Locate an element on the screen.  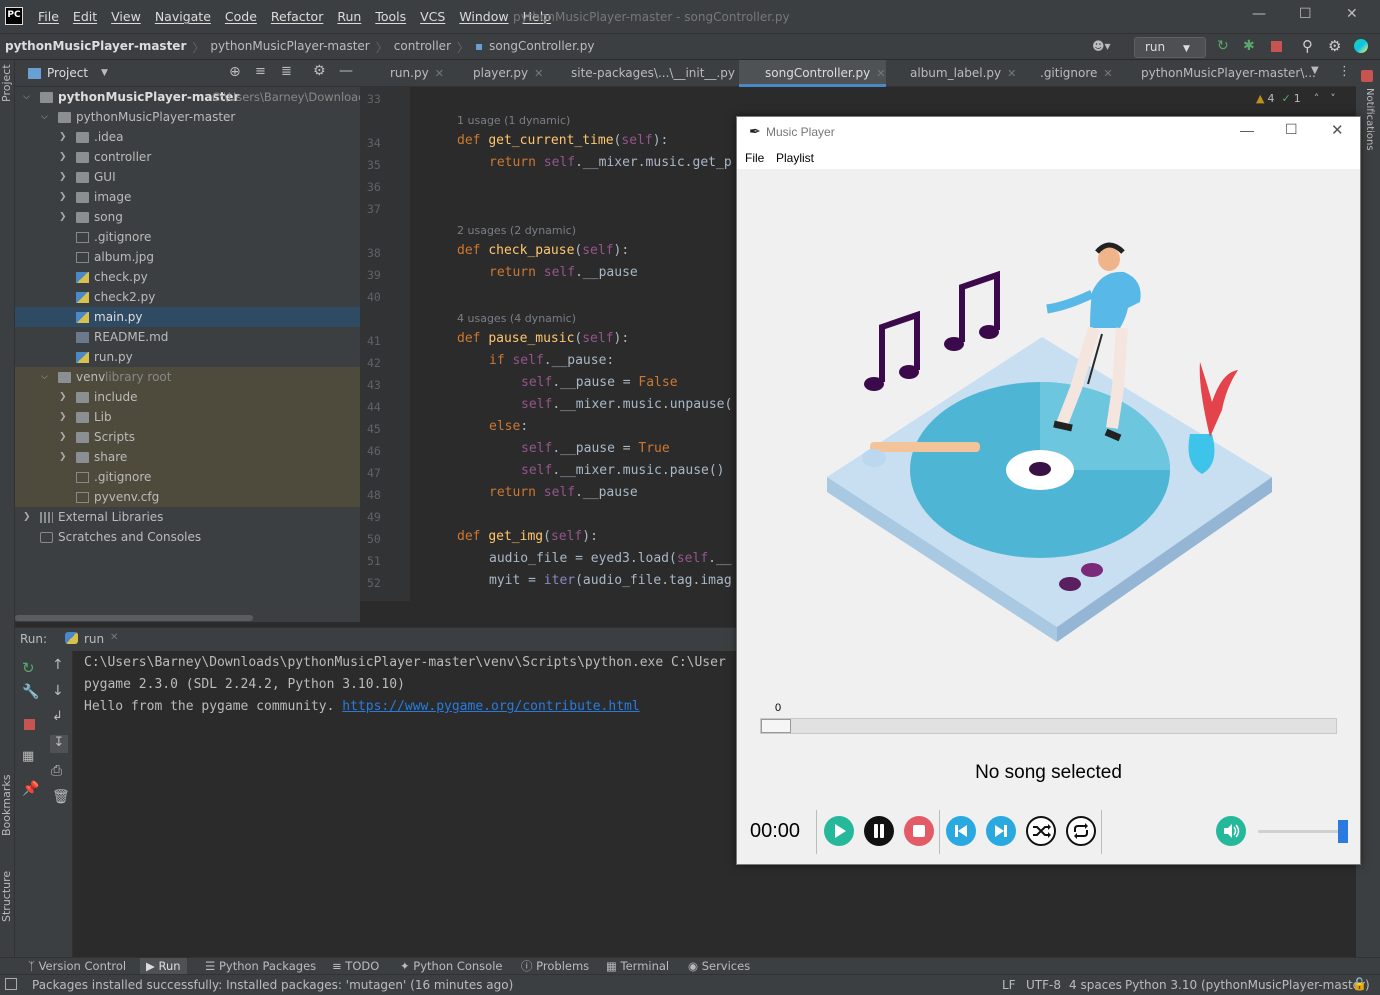
arrow-up-icon: ↑ is located at coordinates (58, 665).